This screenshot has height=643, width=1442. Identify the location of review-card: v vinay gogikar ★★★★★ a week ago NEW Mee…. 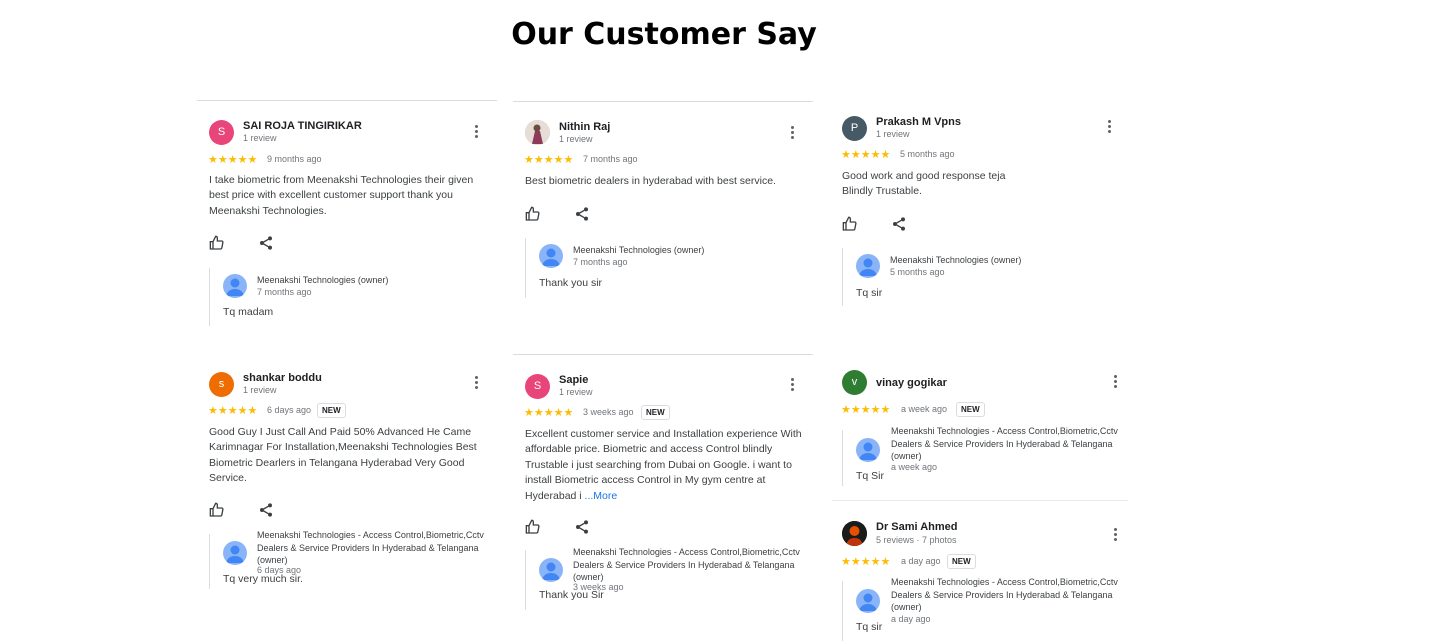
(980, 431).